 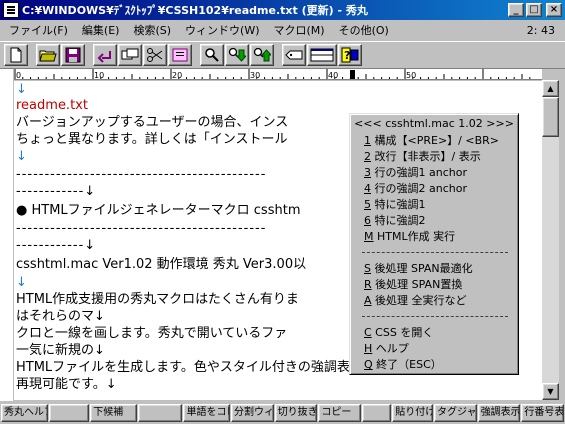 What do you see at coordinates (300, 30) in the screenshot?
I see `menu-macro: マクロ(M)` at bounding box center [300, 30].